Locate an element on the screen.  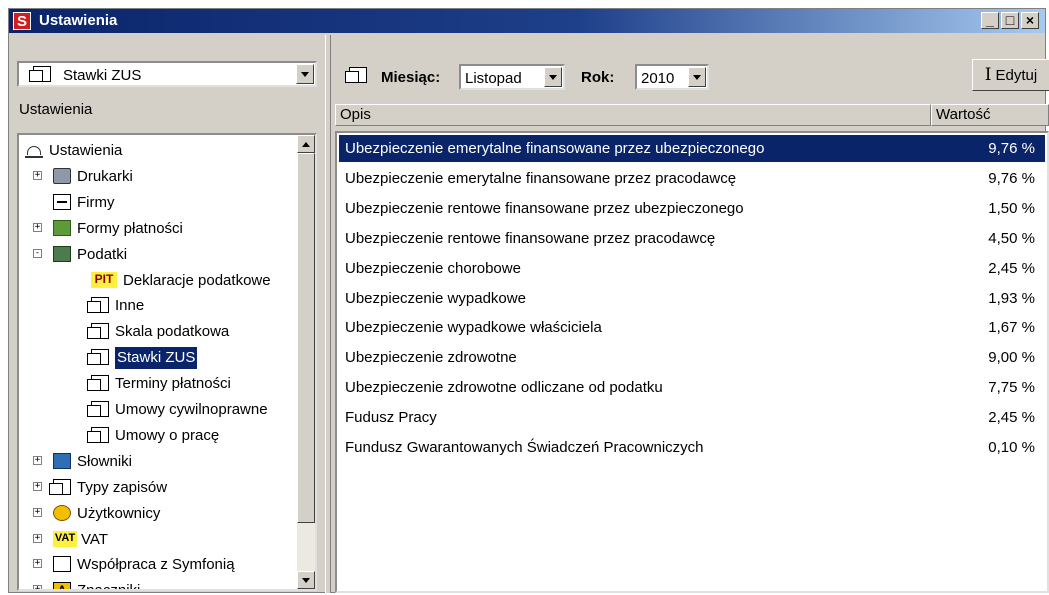
year-label: Rok: is located at coordinates (598, 77).